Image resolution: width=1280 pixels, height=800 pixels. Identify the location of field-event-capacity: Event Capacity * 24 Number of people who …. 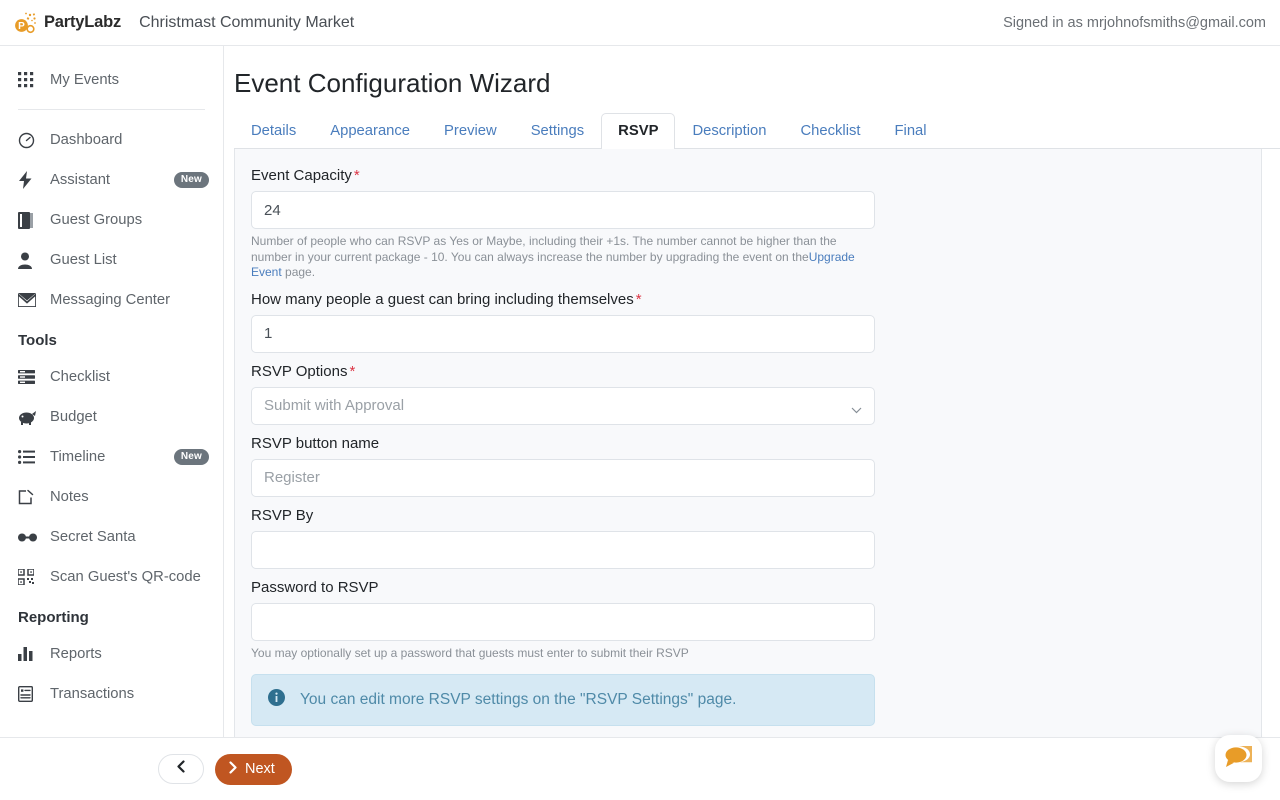
(748, 224).